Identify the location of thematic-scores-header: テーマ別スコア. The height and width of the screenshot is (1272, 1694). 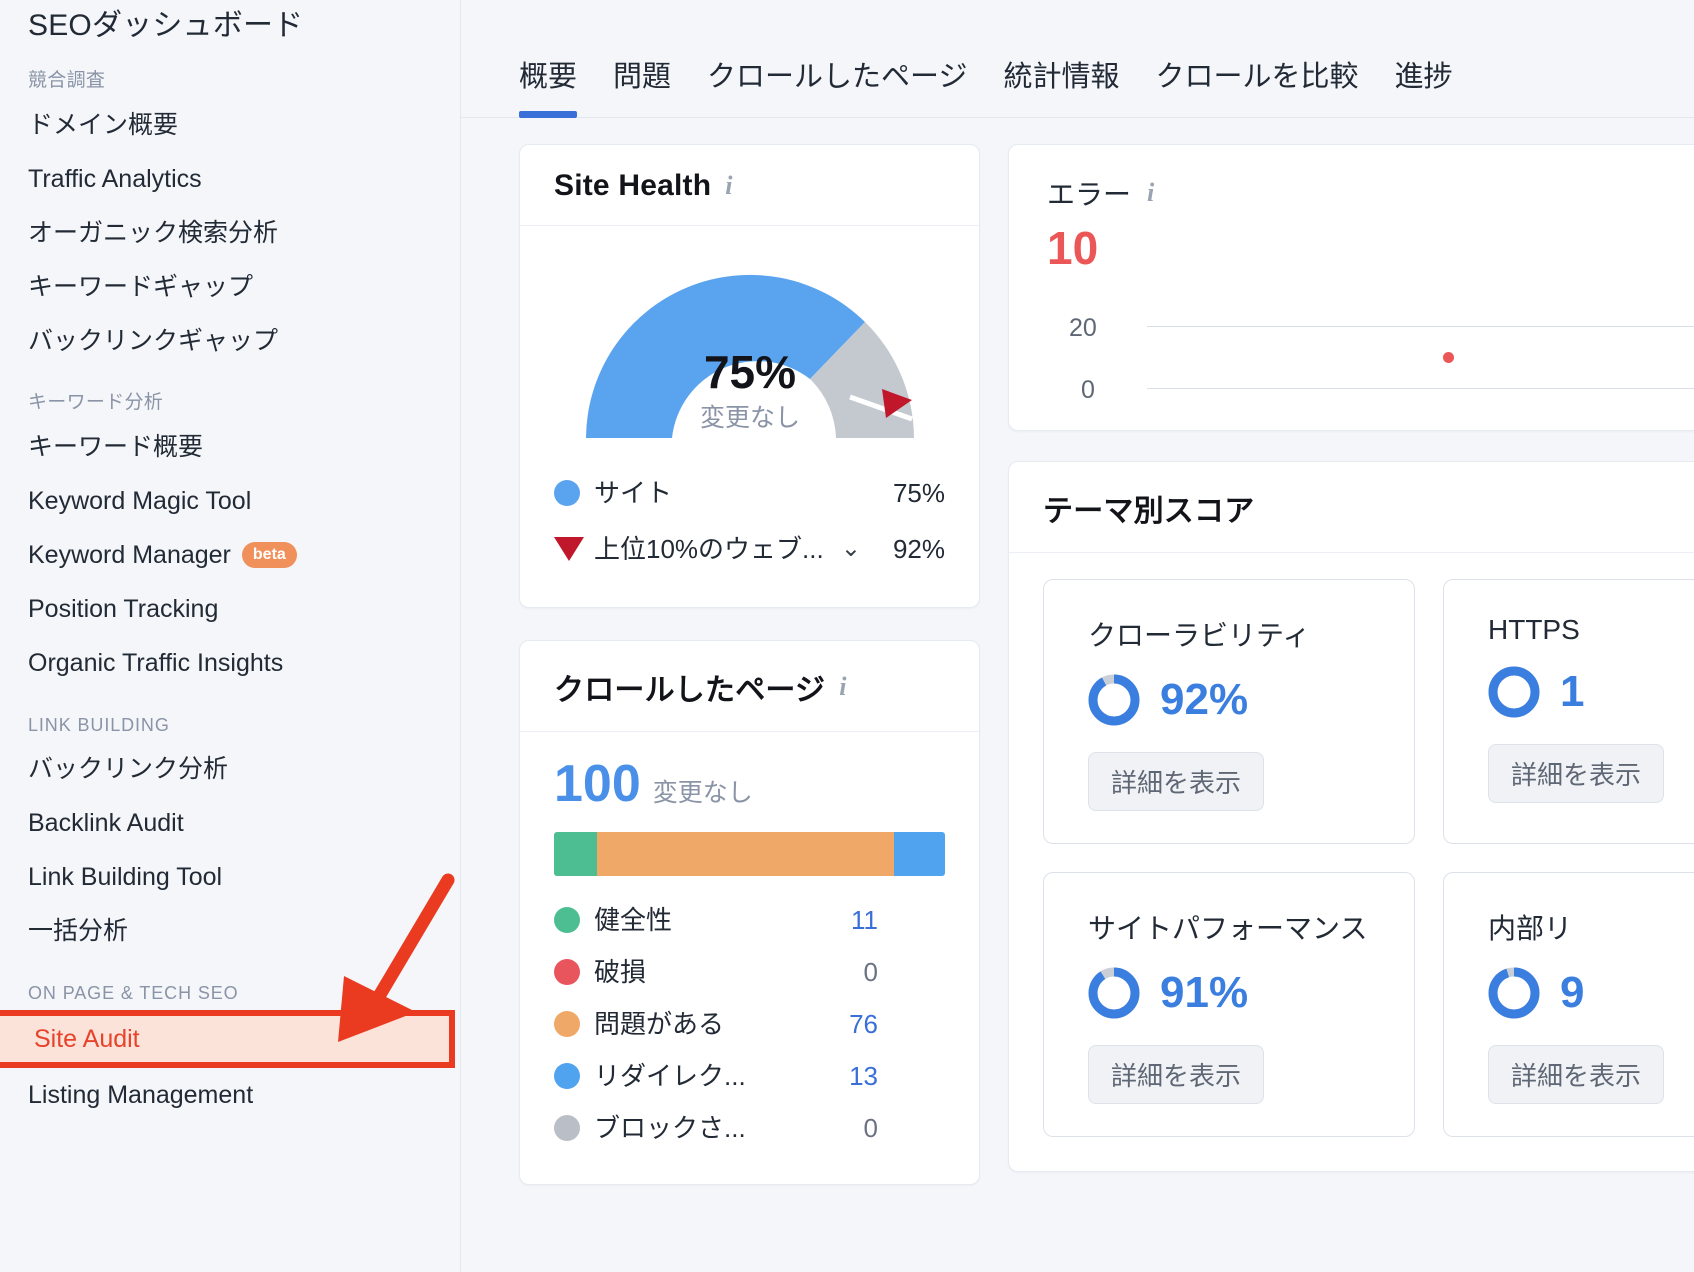
(1351, 507).